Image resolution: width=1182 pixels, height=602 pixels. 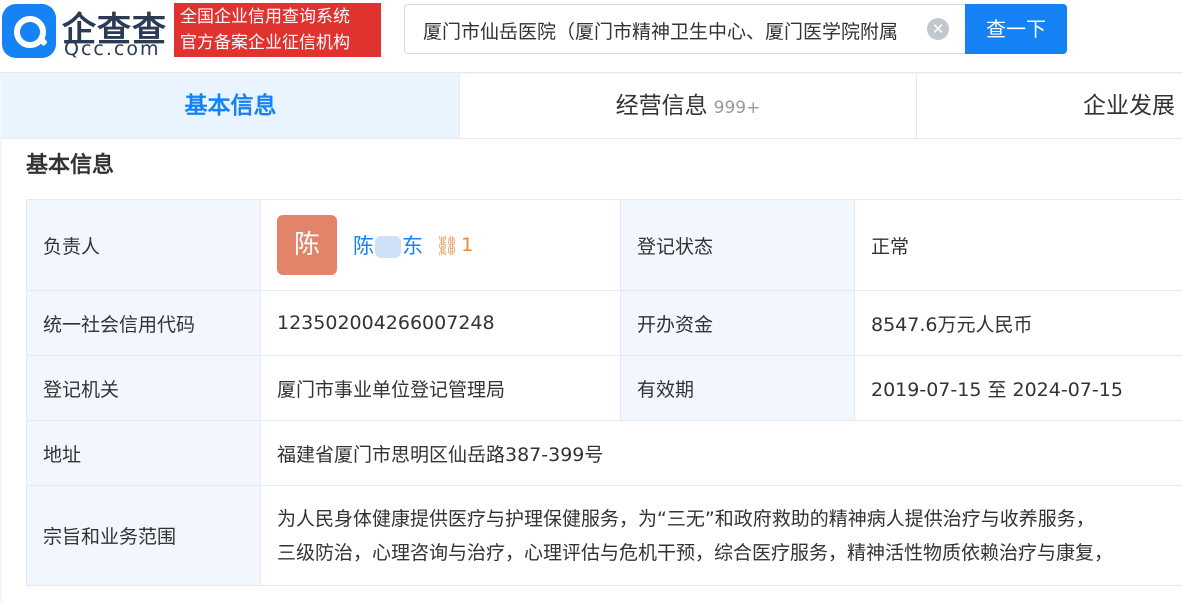 What do you see at coordinates (144, 245) in the screenshot?
I see `person-label: 负责人` at bounding box center [144, 245].